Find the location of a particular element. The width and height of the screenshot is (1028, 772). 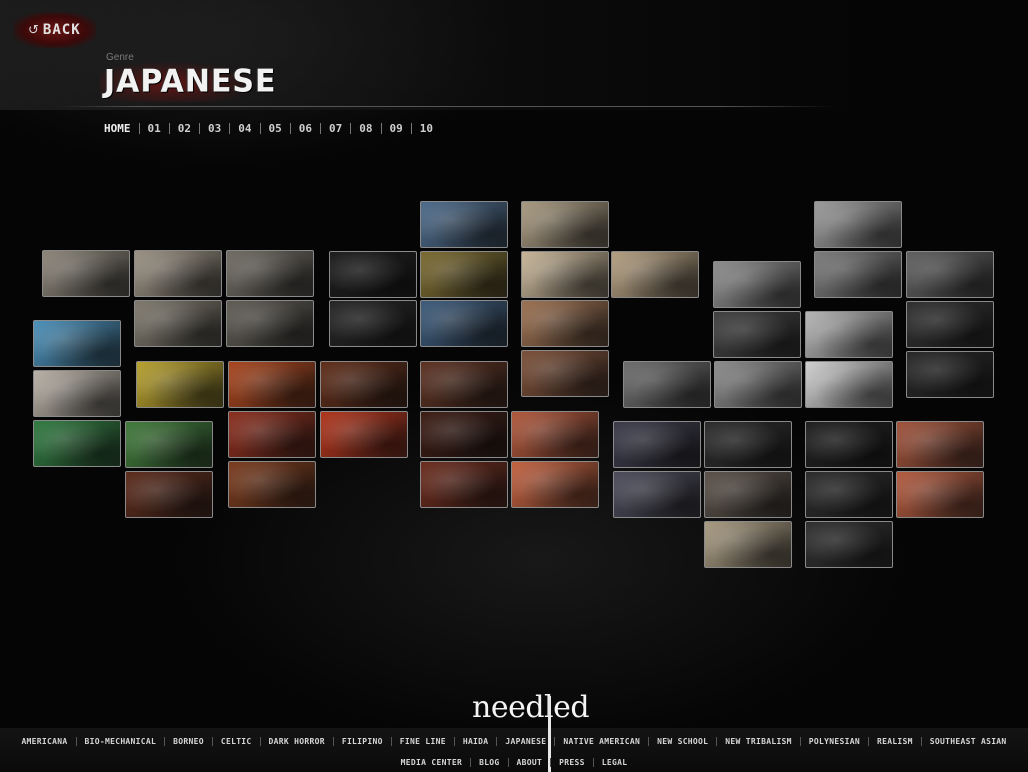

genre-link-new-tribalism: NEW TRIBALISM is located at coordinates (758, 741).